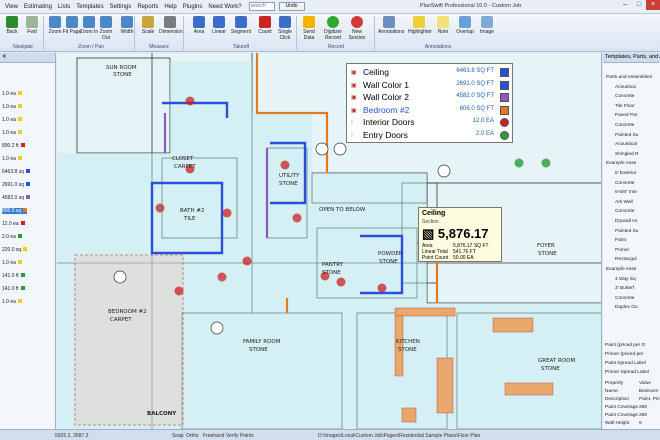 This screenshot has width=660, height=440. What do you see at coordinates (285, 28) in the screenshot?
I see `single-click-button: Single Click` at bounding box center [285, 28].